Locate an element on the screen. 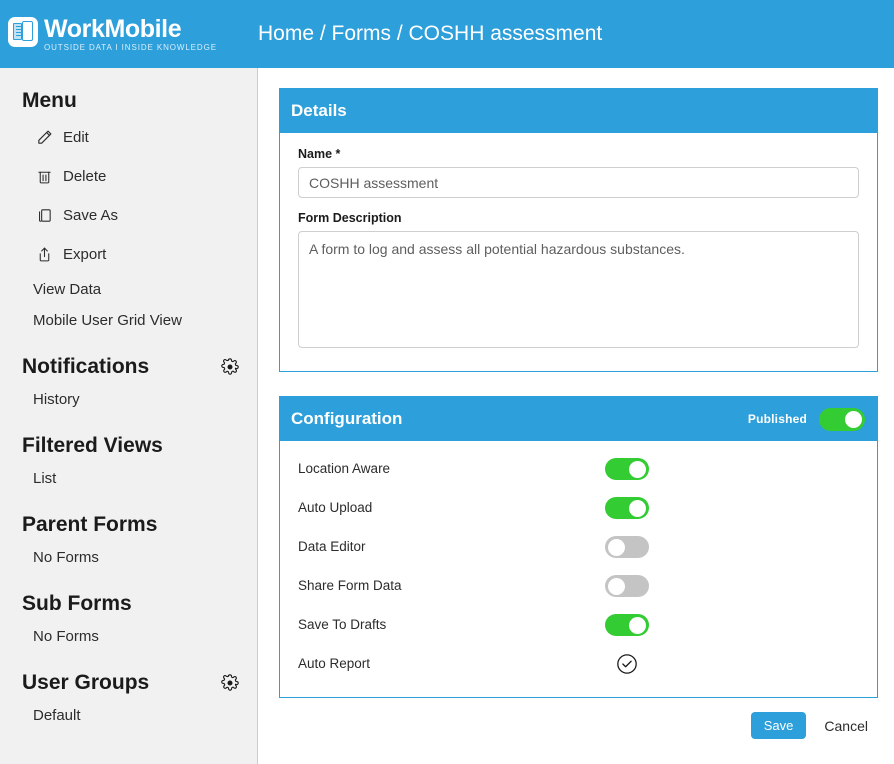  sidebar-section-title: Filtered Views is located at coordinates (92, 445).